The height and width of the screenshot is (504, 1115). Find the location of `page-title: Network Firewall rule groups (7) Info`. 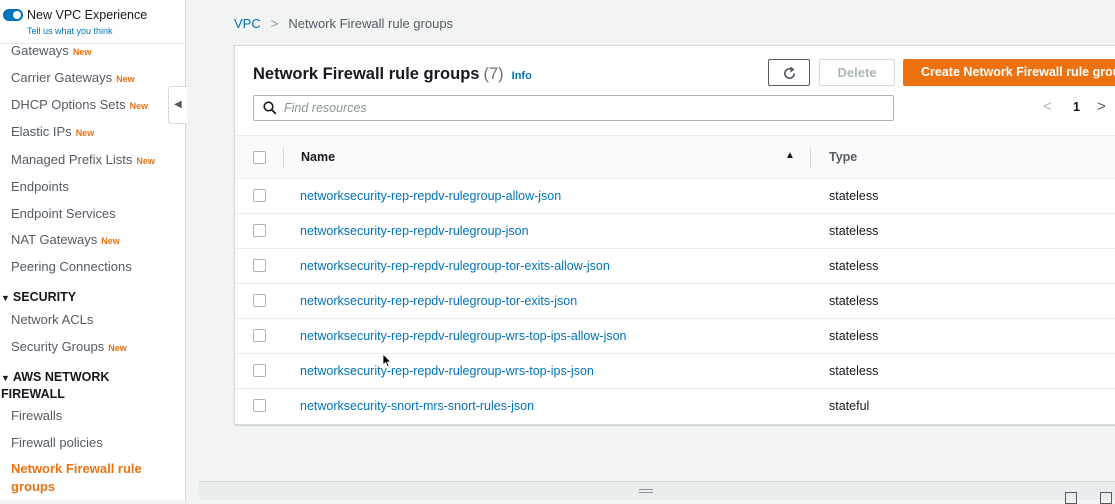

page-title: Network Firewall rule groups (7) Info is located at coordinates (392, 74).